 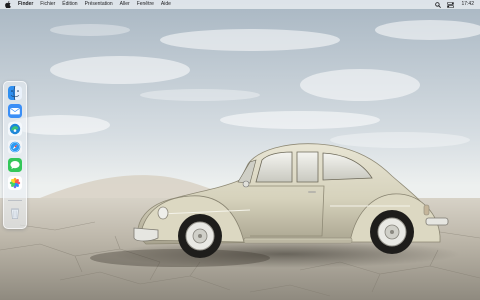 I want to click on menu-fichier: Fichier, so click(x=47, y=4).